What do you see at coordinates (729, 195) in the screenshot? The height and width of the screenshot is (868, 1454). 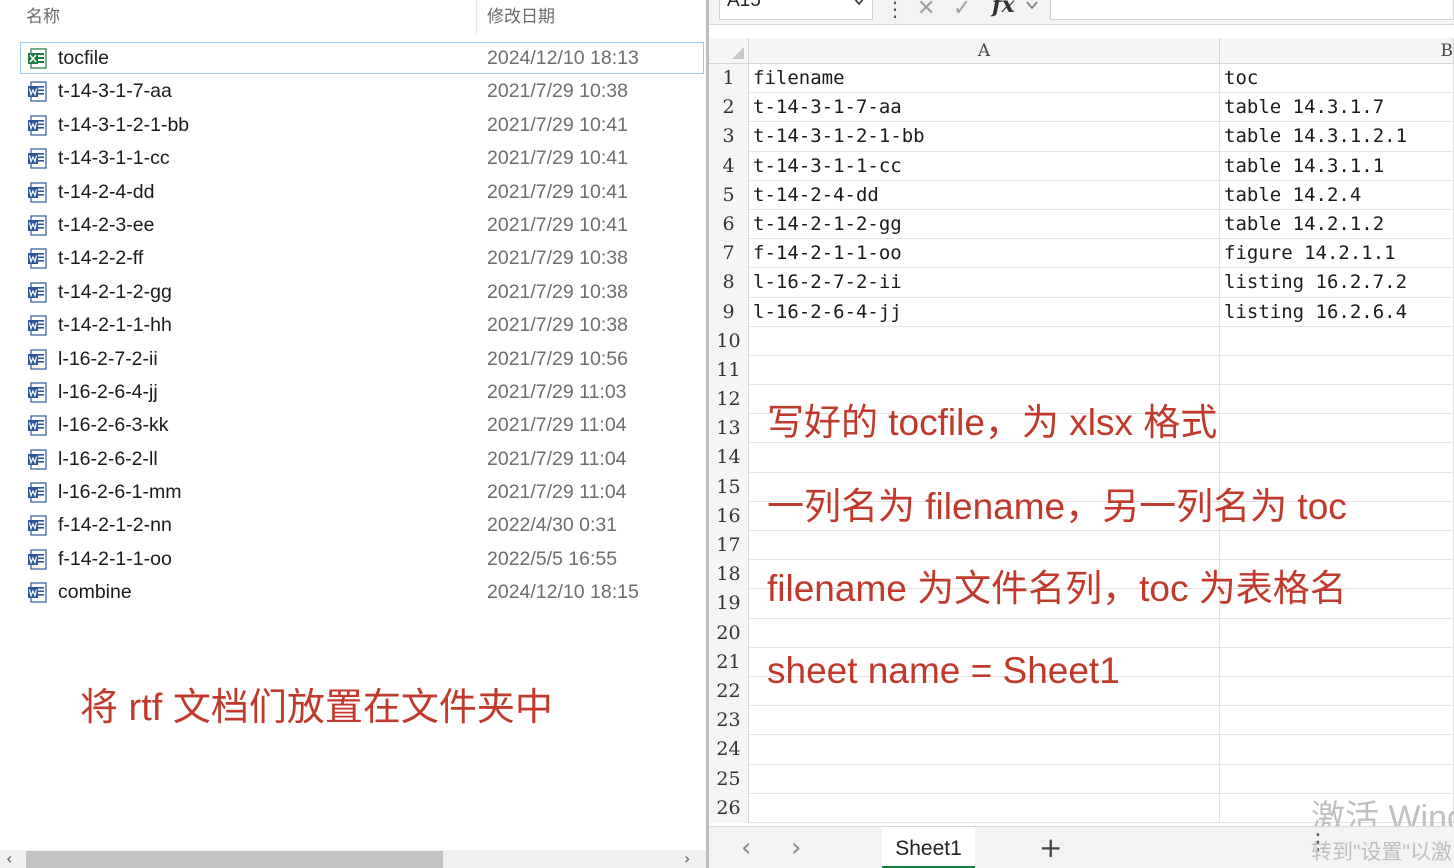 I see `row-header: 5` at bounding box center [729, 195].